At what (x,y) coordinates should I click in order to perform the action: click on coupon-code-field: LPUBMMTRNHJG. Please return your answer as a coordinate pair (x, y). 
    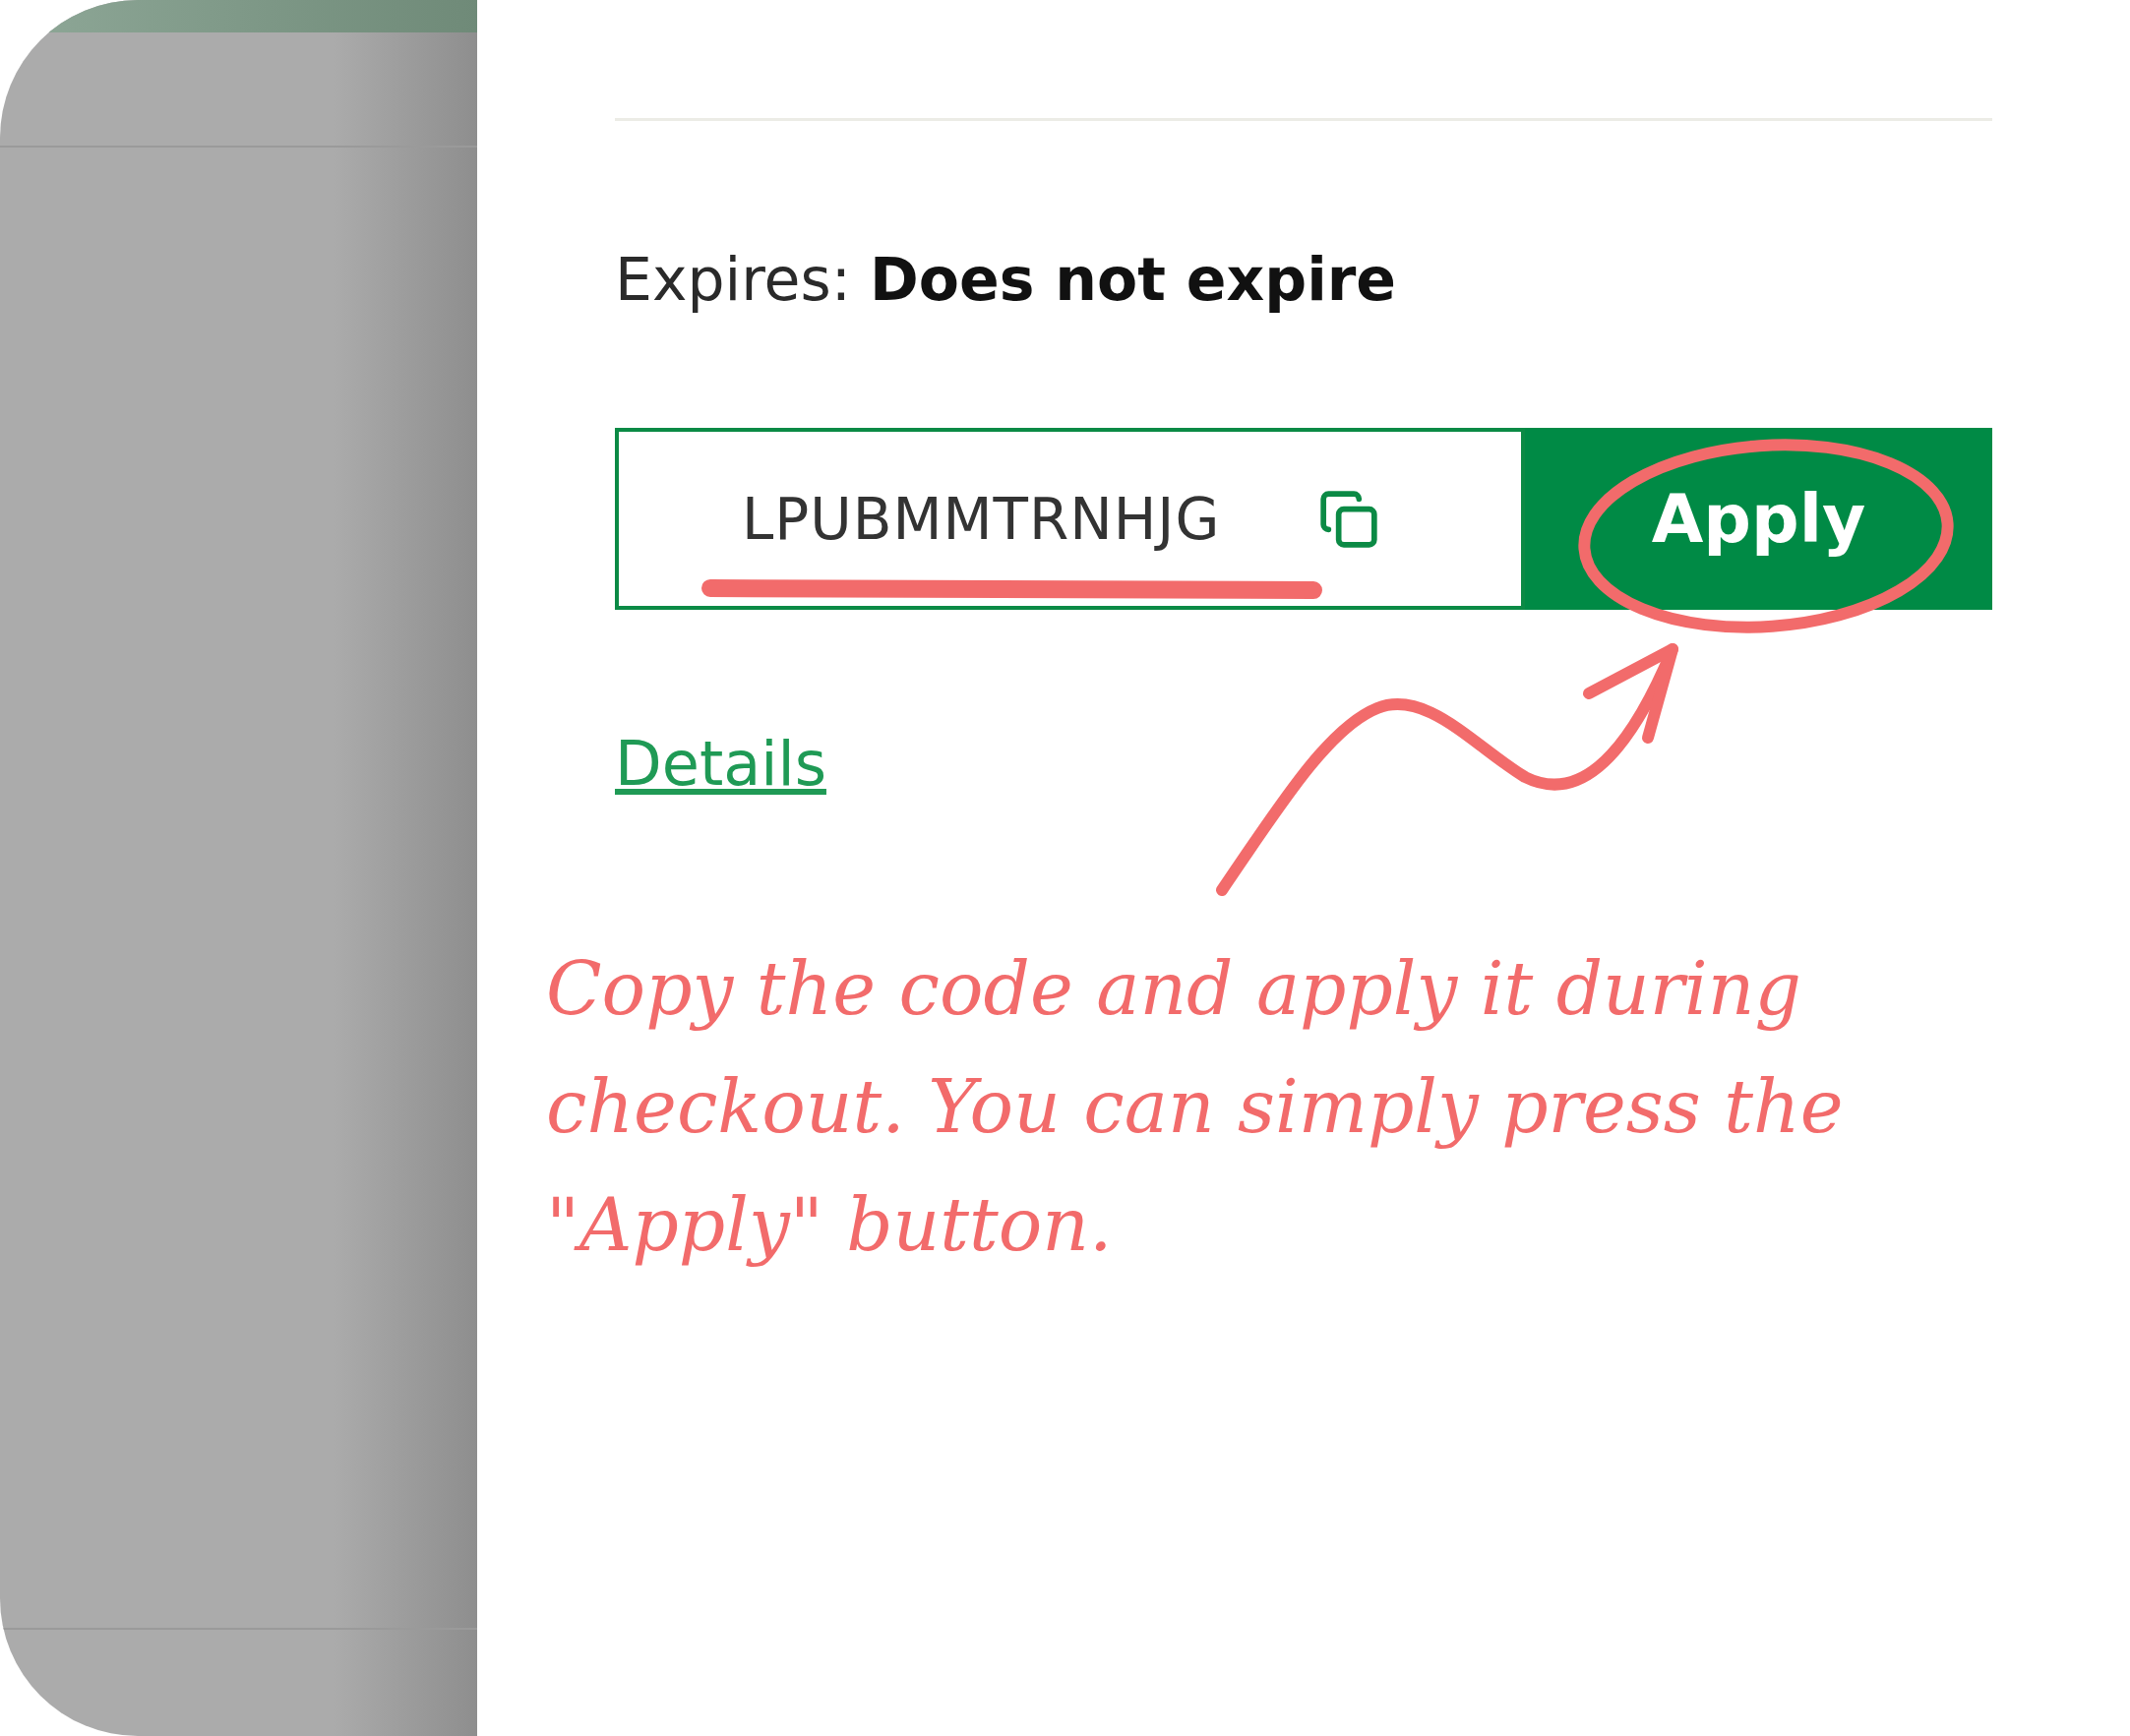
    Looking at the image, I should click on (1070, 519).